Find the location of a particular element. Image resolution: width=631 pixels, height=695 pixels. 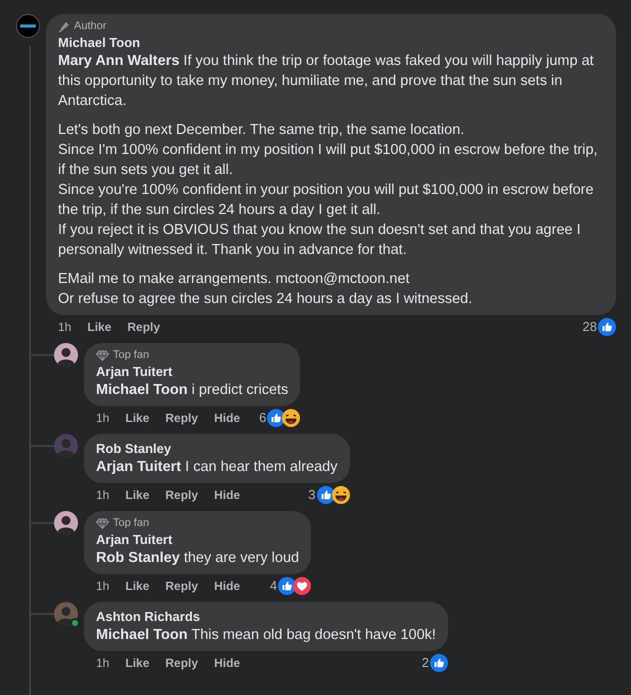

author-name: Ashton Richards is located at coordinates (148, 616).